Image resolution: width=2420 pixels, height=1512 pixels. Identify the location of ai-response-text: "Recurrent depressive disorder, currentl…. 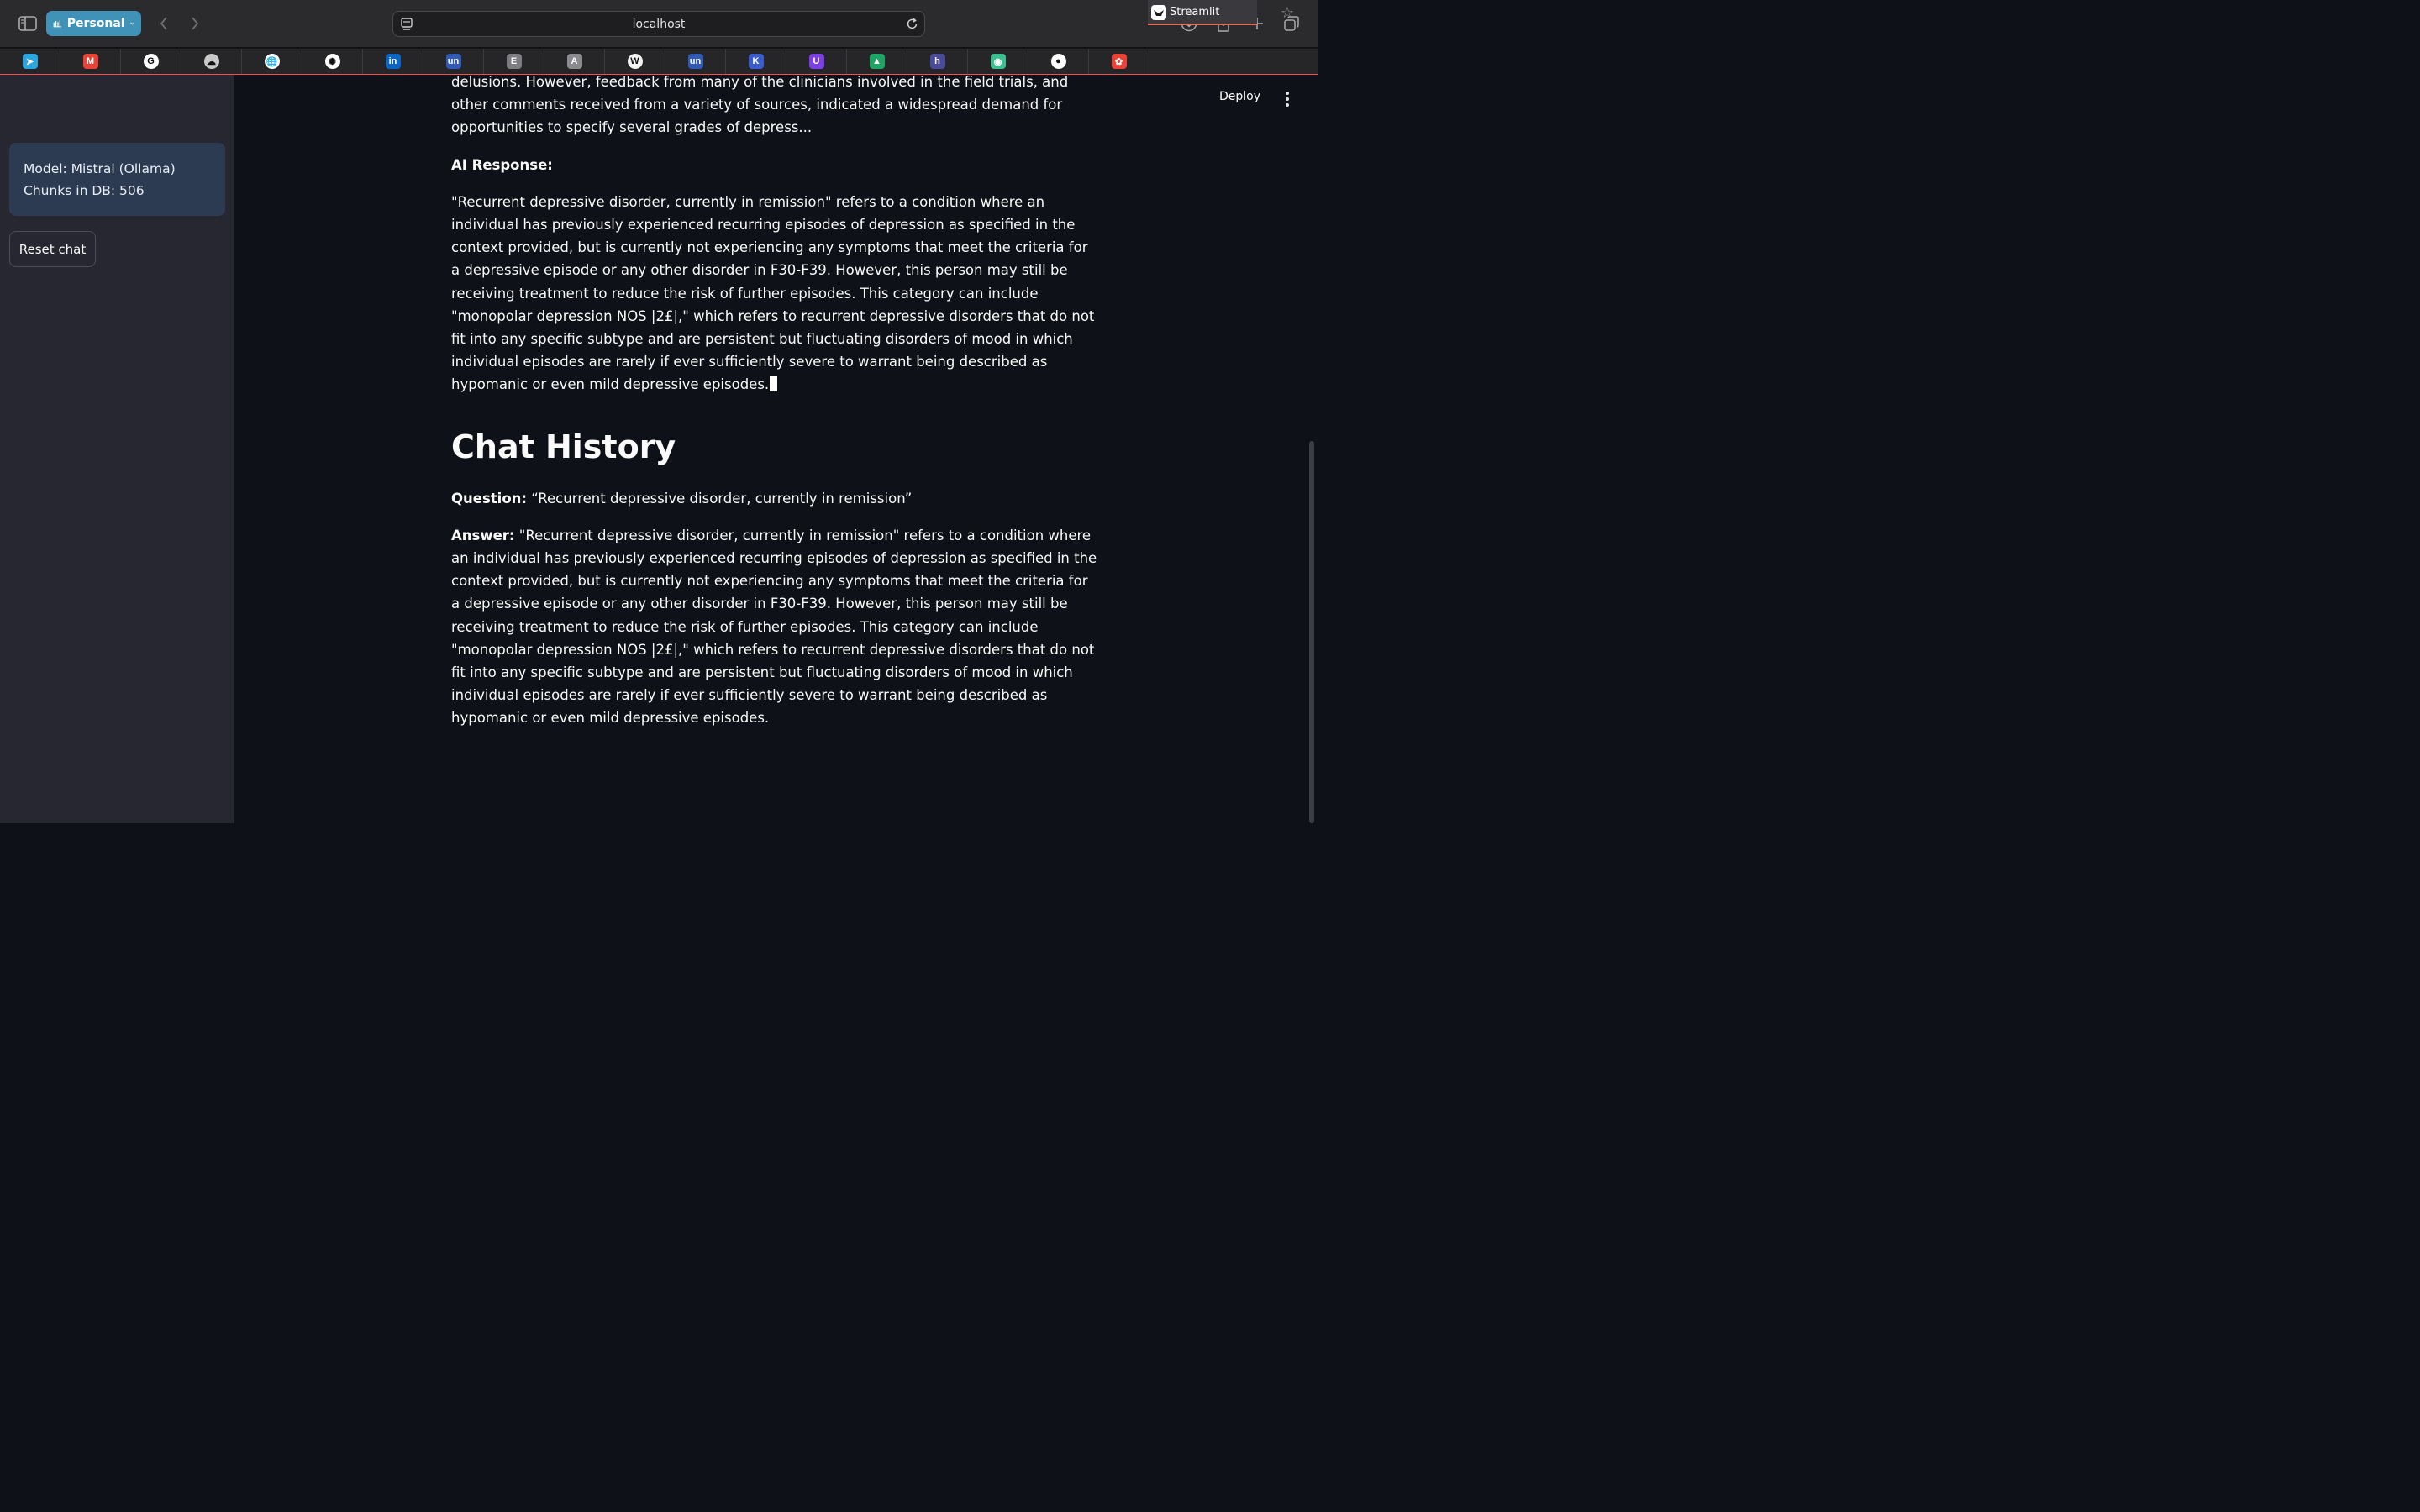
(774, 293).